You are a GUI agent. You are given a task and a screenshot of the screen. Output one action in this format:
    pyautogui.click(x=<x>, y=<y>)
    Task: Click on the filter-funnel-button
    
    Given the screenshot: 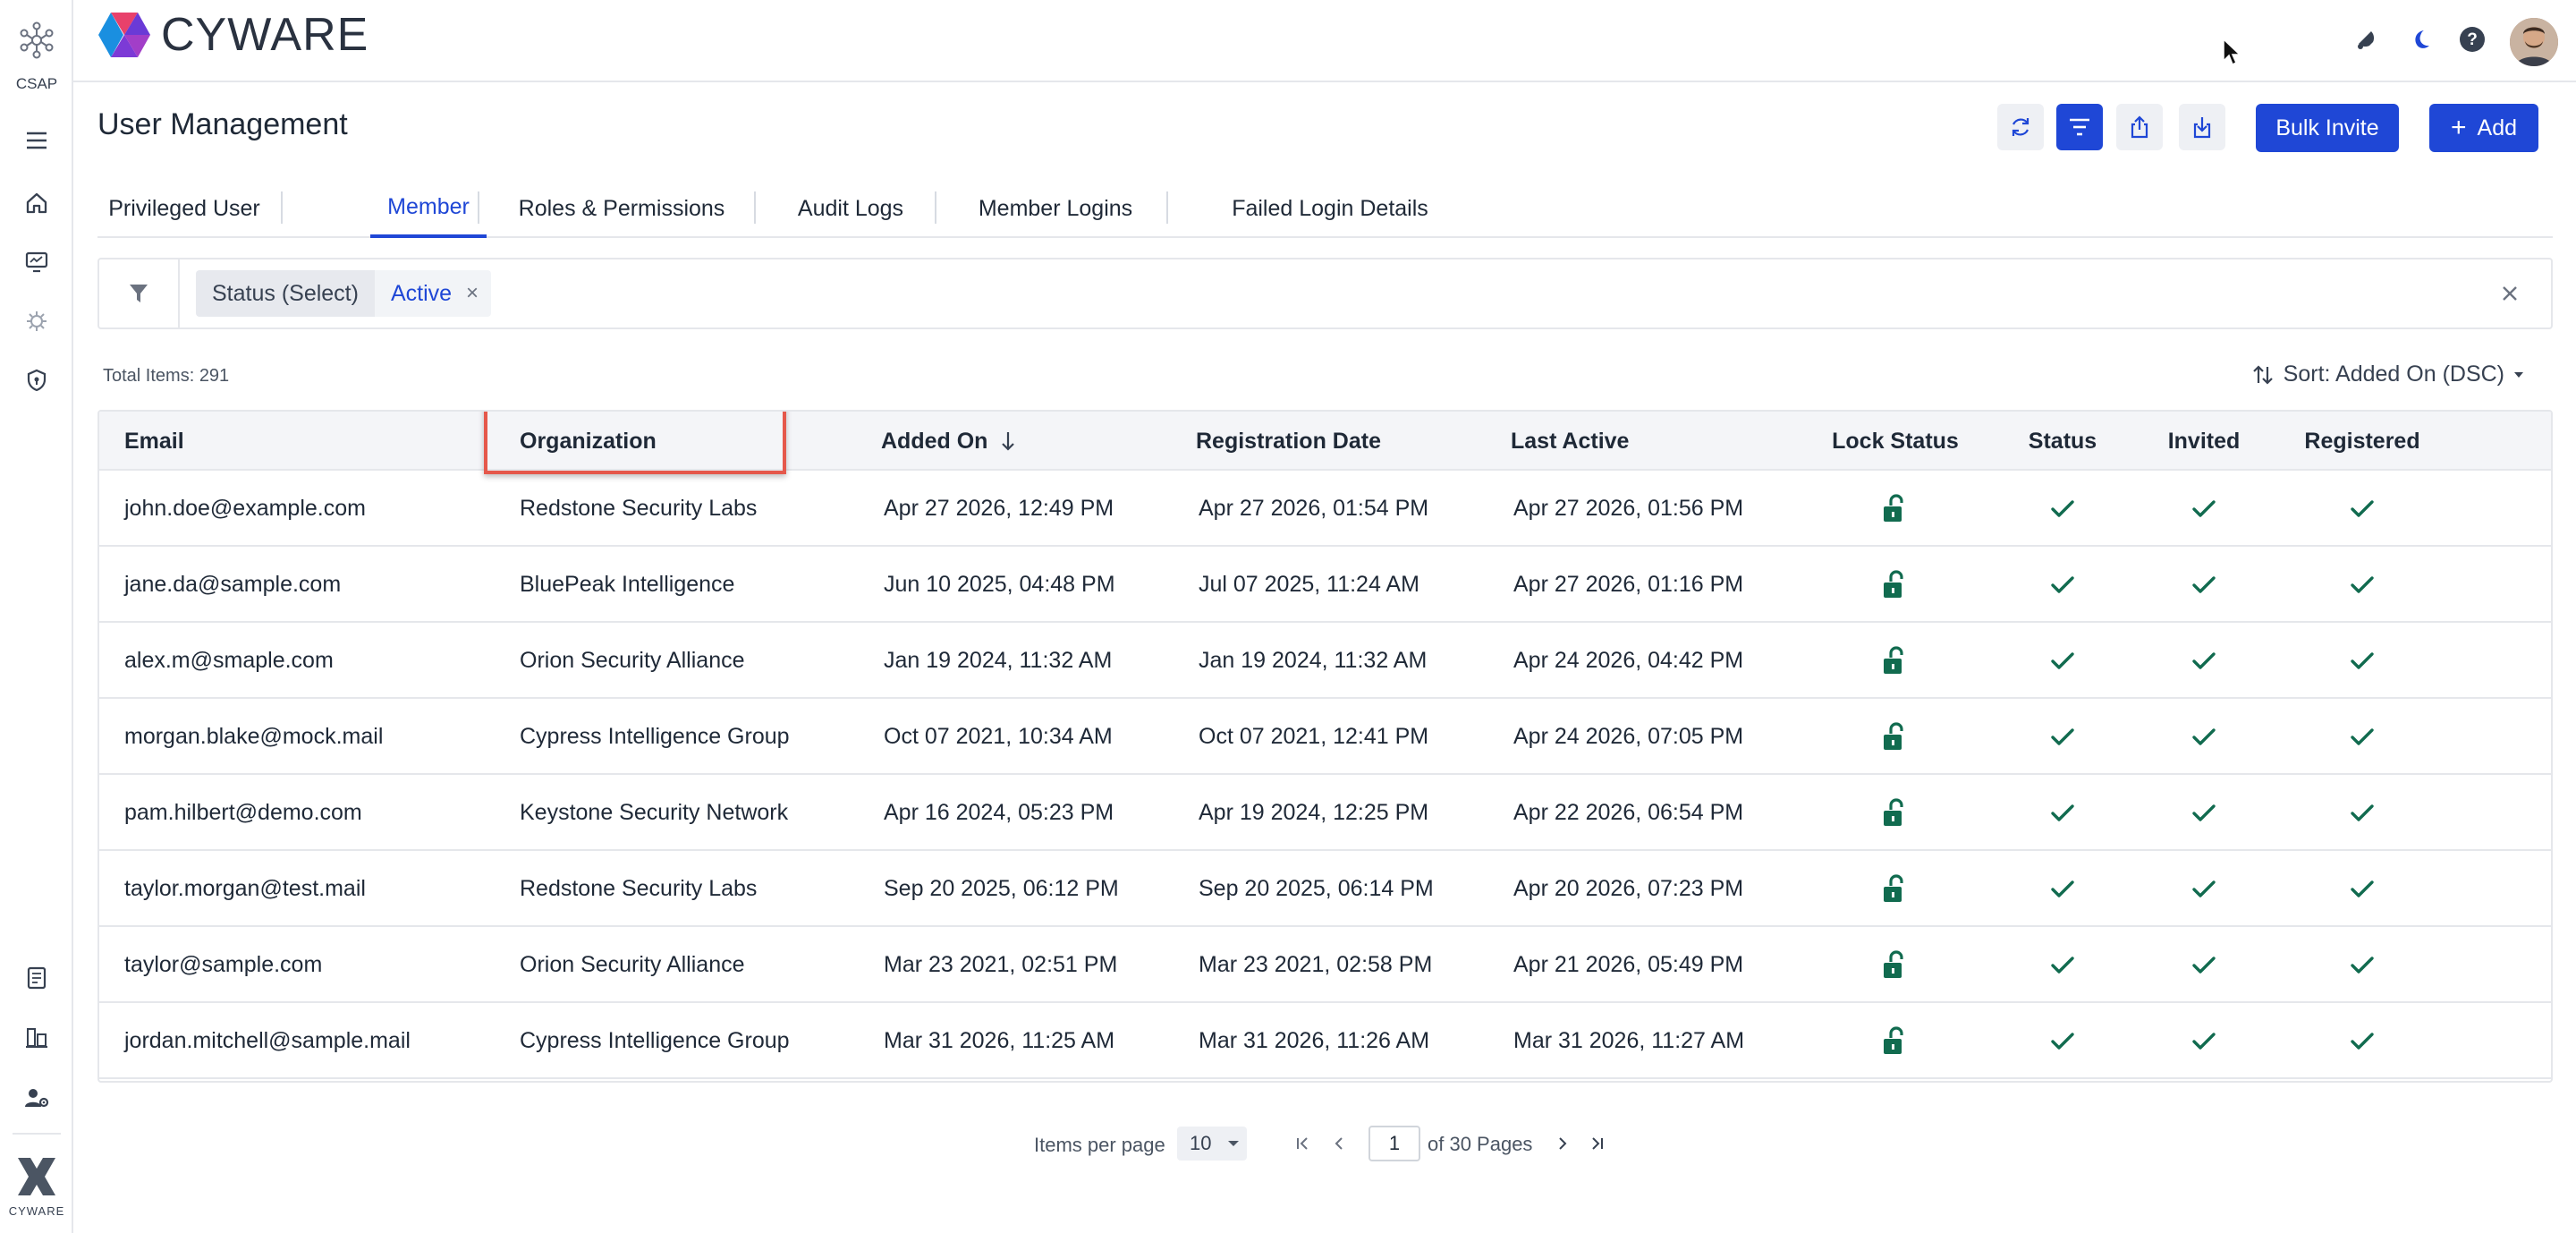 What is the action you would take?
    pyautogui.click(x=139, y=293)
    